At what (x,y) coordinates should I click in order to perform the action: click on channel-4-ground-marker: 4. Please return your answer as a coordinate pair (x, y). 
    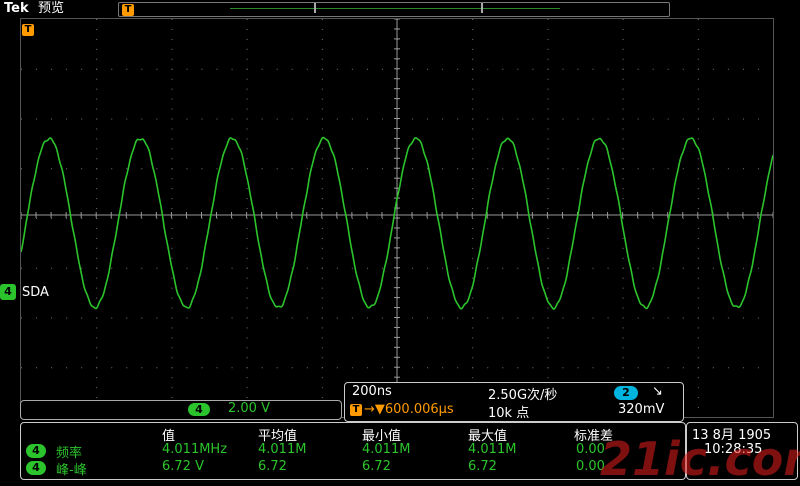
    Looking at the image, I should click on (8, 292).